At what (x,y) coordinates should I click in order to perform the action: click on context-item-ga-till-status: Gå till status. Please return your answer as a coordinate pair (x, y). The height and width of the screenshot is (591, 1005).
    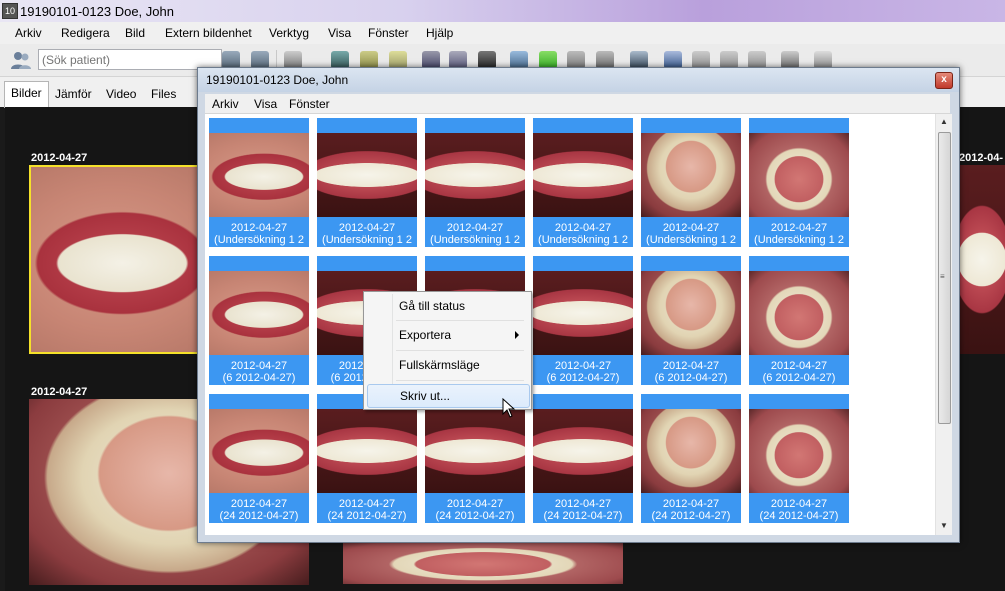
    Looking at the image, I should click on (447, 306).